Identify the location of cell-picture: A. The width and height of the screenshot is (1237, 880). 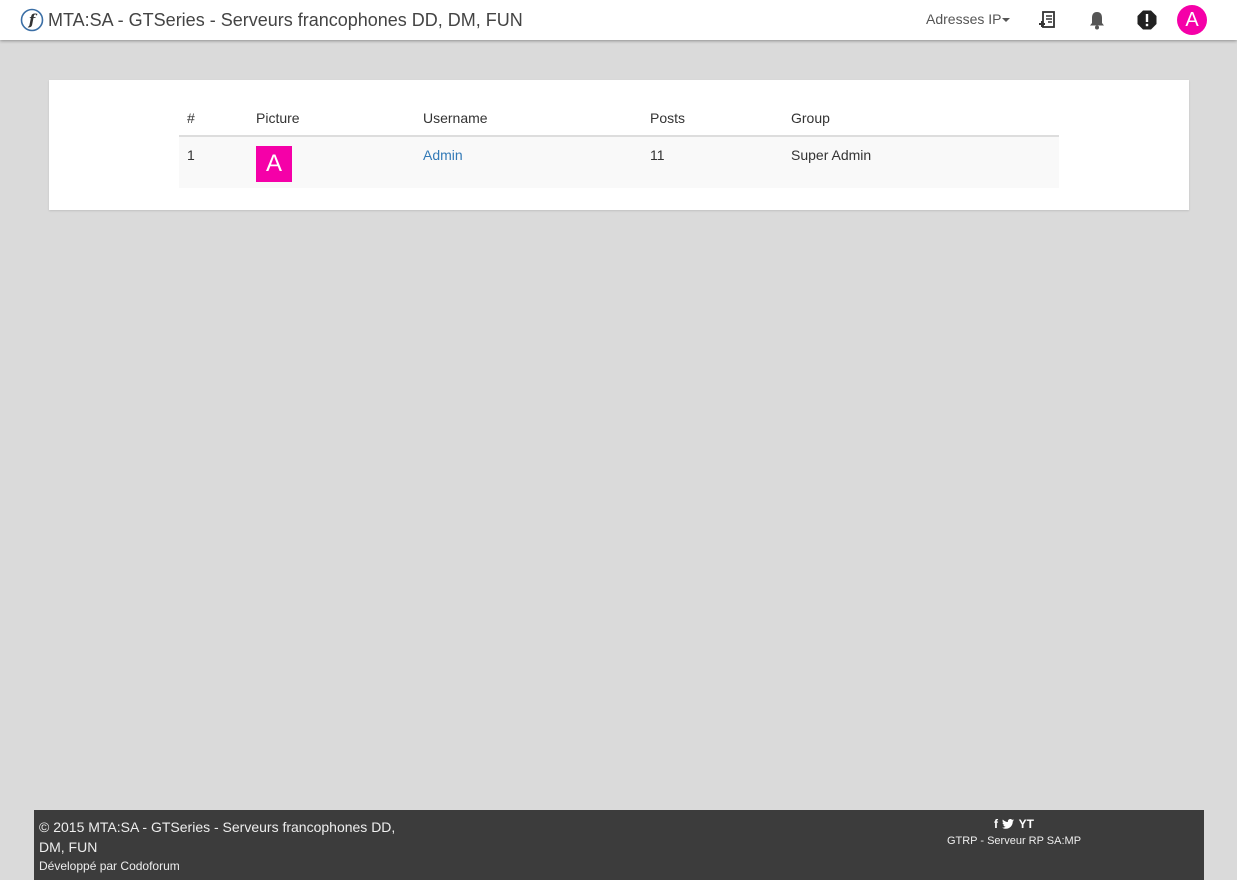
(331, 162).